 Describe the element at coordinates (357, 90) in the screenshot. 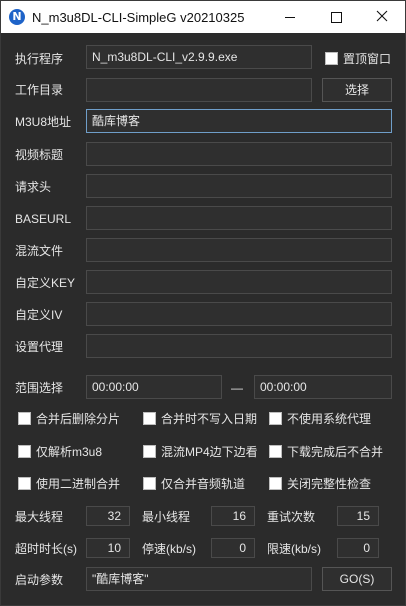

I see `choose-dir-button: 选择` at that location.